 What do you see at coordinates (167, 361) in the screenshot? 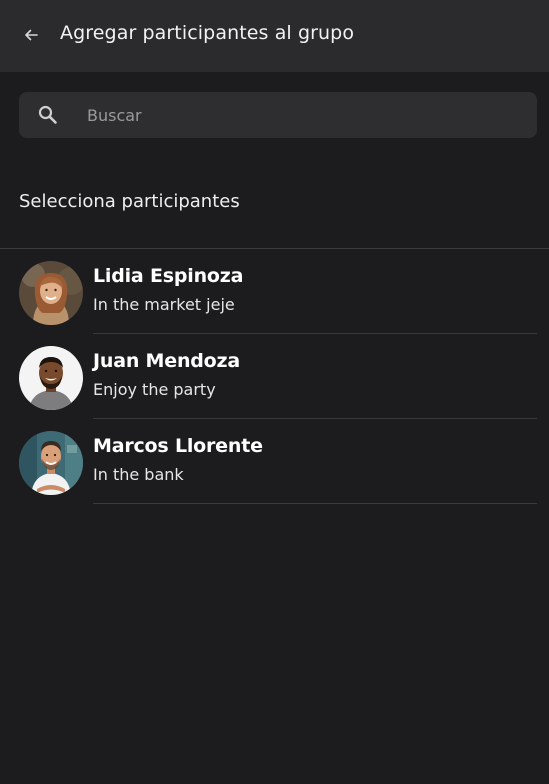
I see `contact-name: Juan Mendoza` at bounding box center [167, 361].